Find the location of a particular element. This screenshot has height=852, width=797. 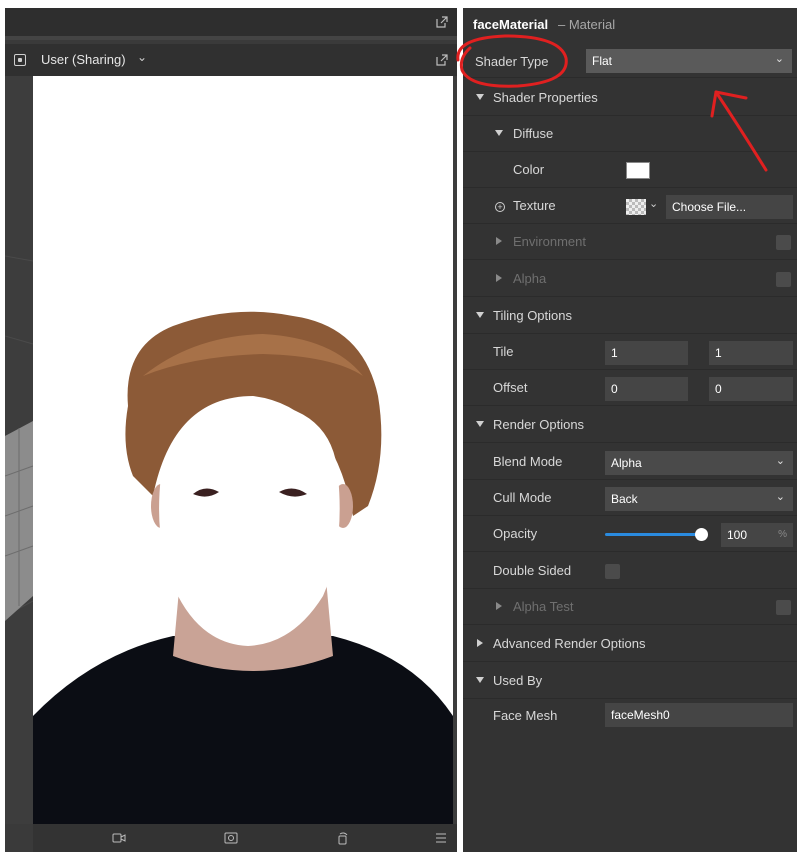

shader-type-row: Shader Type Flat ⌄ is located at coordinates (630, 61).